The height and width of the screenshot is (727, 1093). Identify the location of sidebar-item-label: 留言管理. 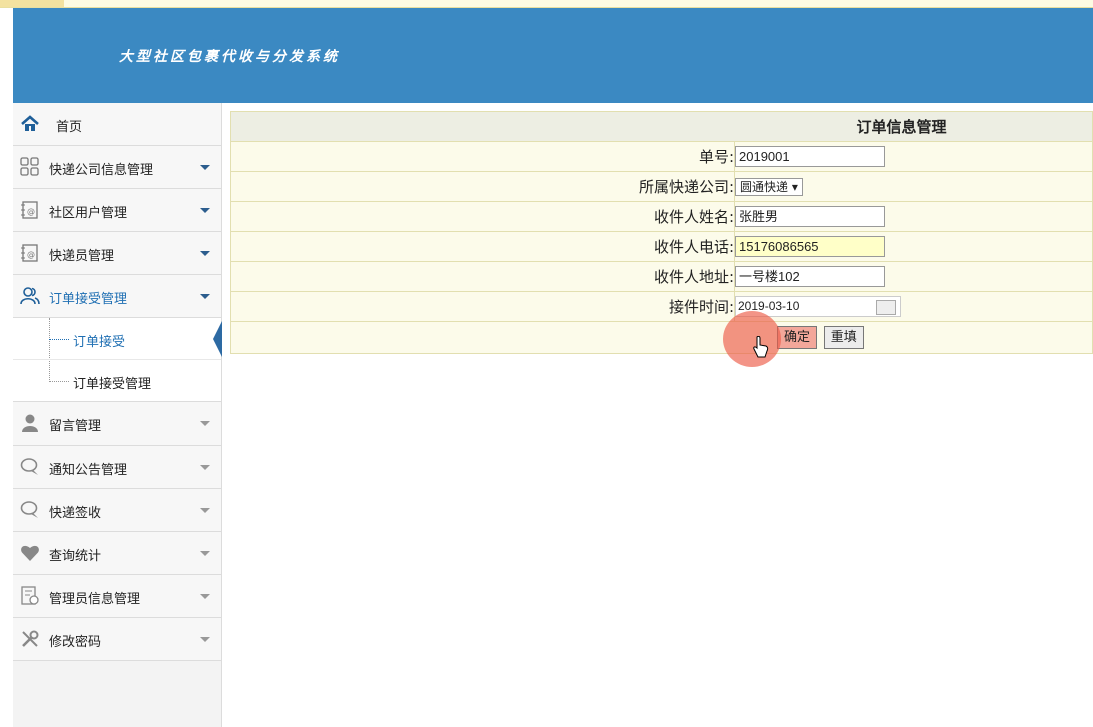
(75, 426).